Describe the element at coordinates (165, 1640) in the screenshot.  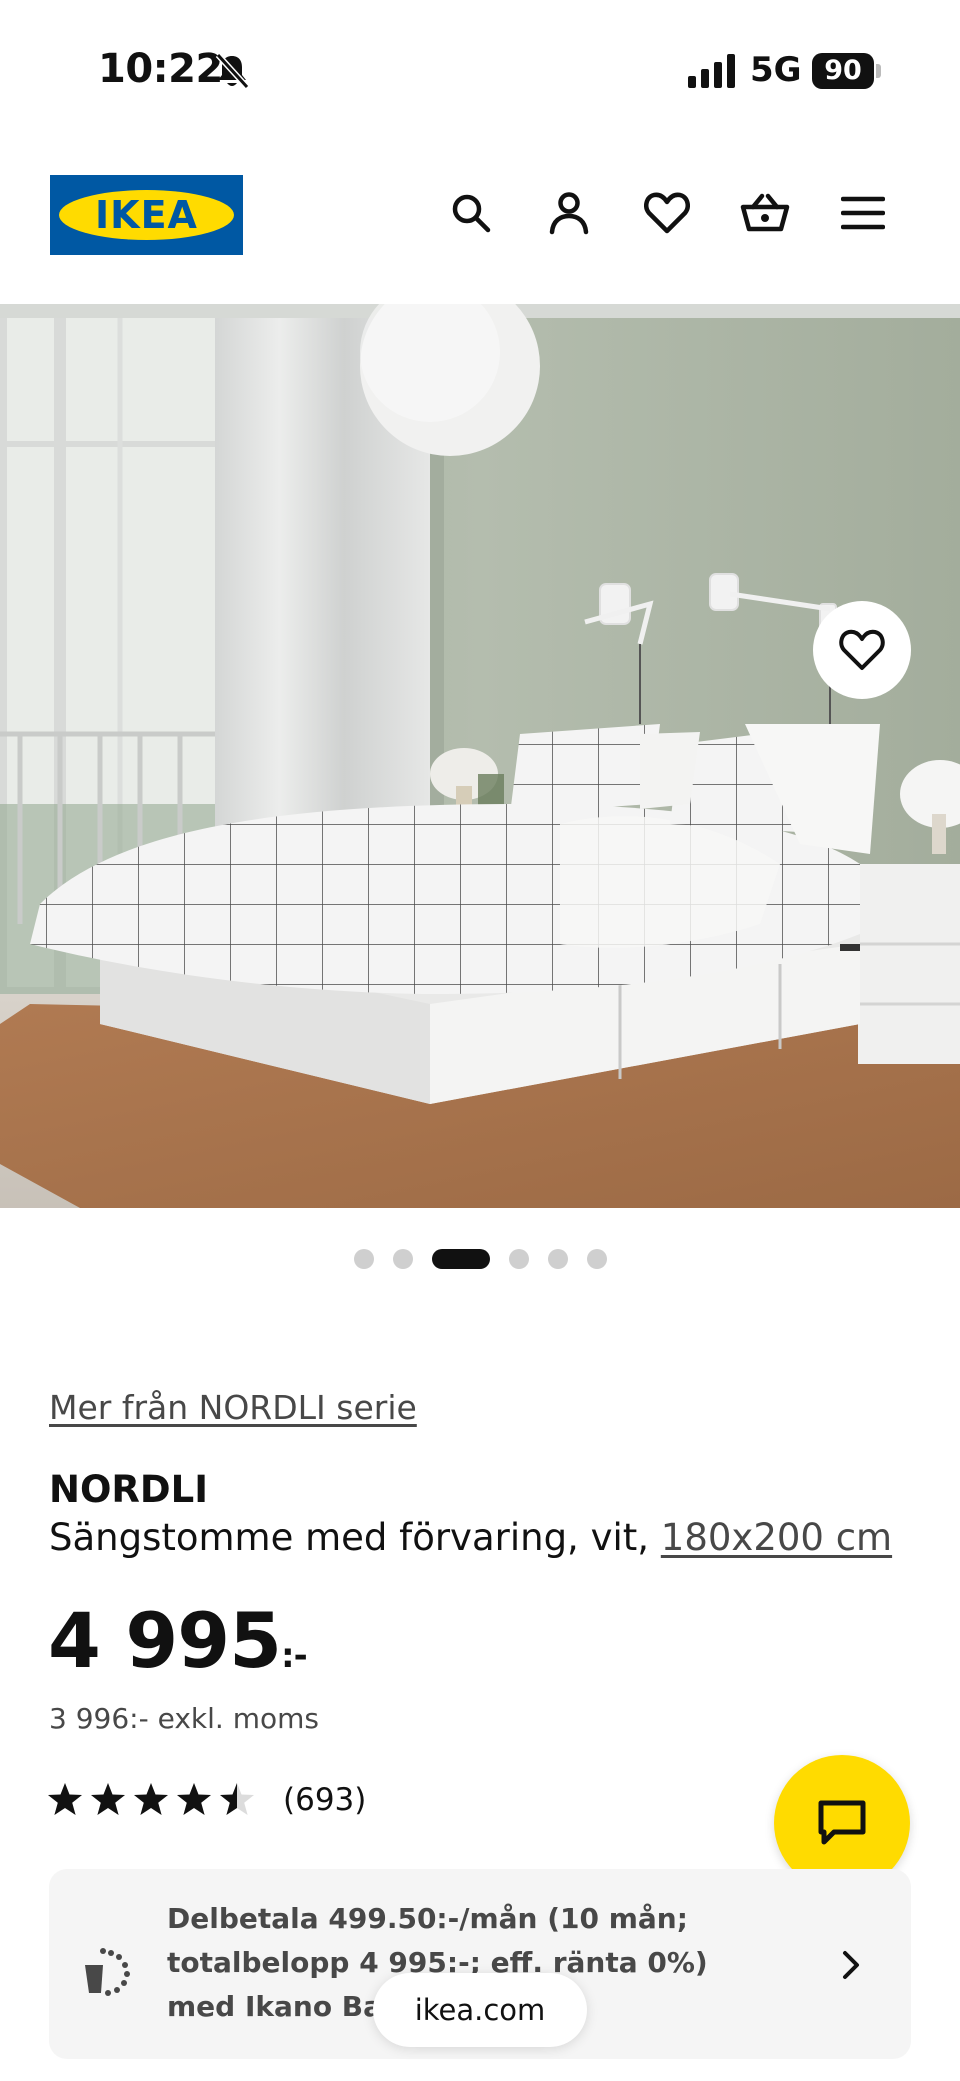
I see `price-value: 4 995` at that location.